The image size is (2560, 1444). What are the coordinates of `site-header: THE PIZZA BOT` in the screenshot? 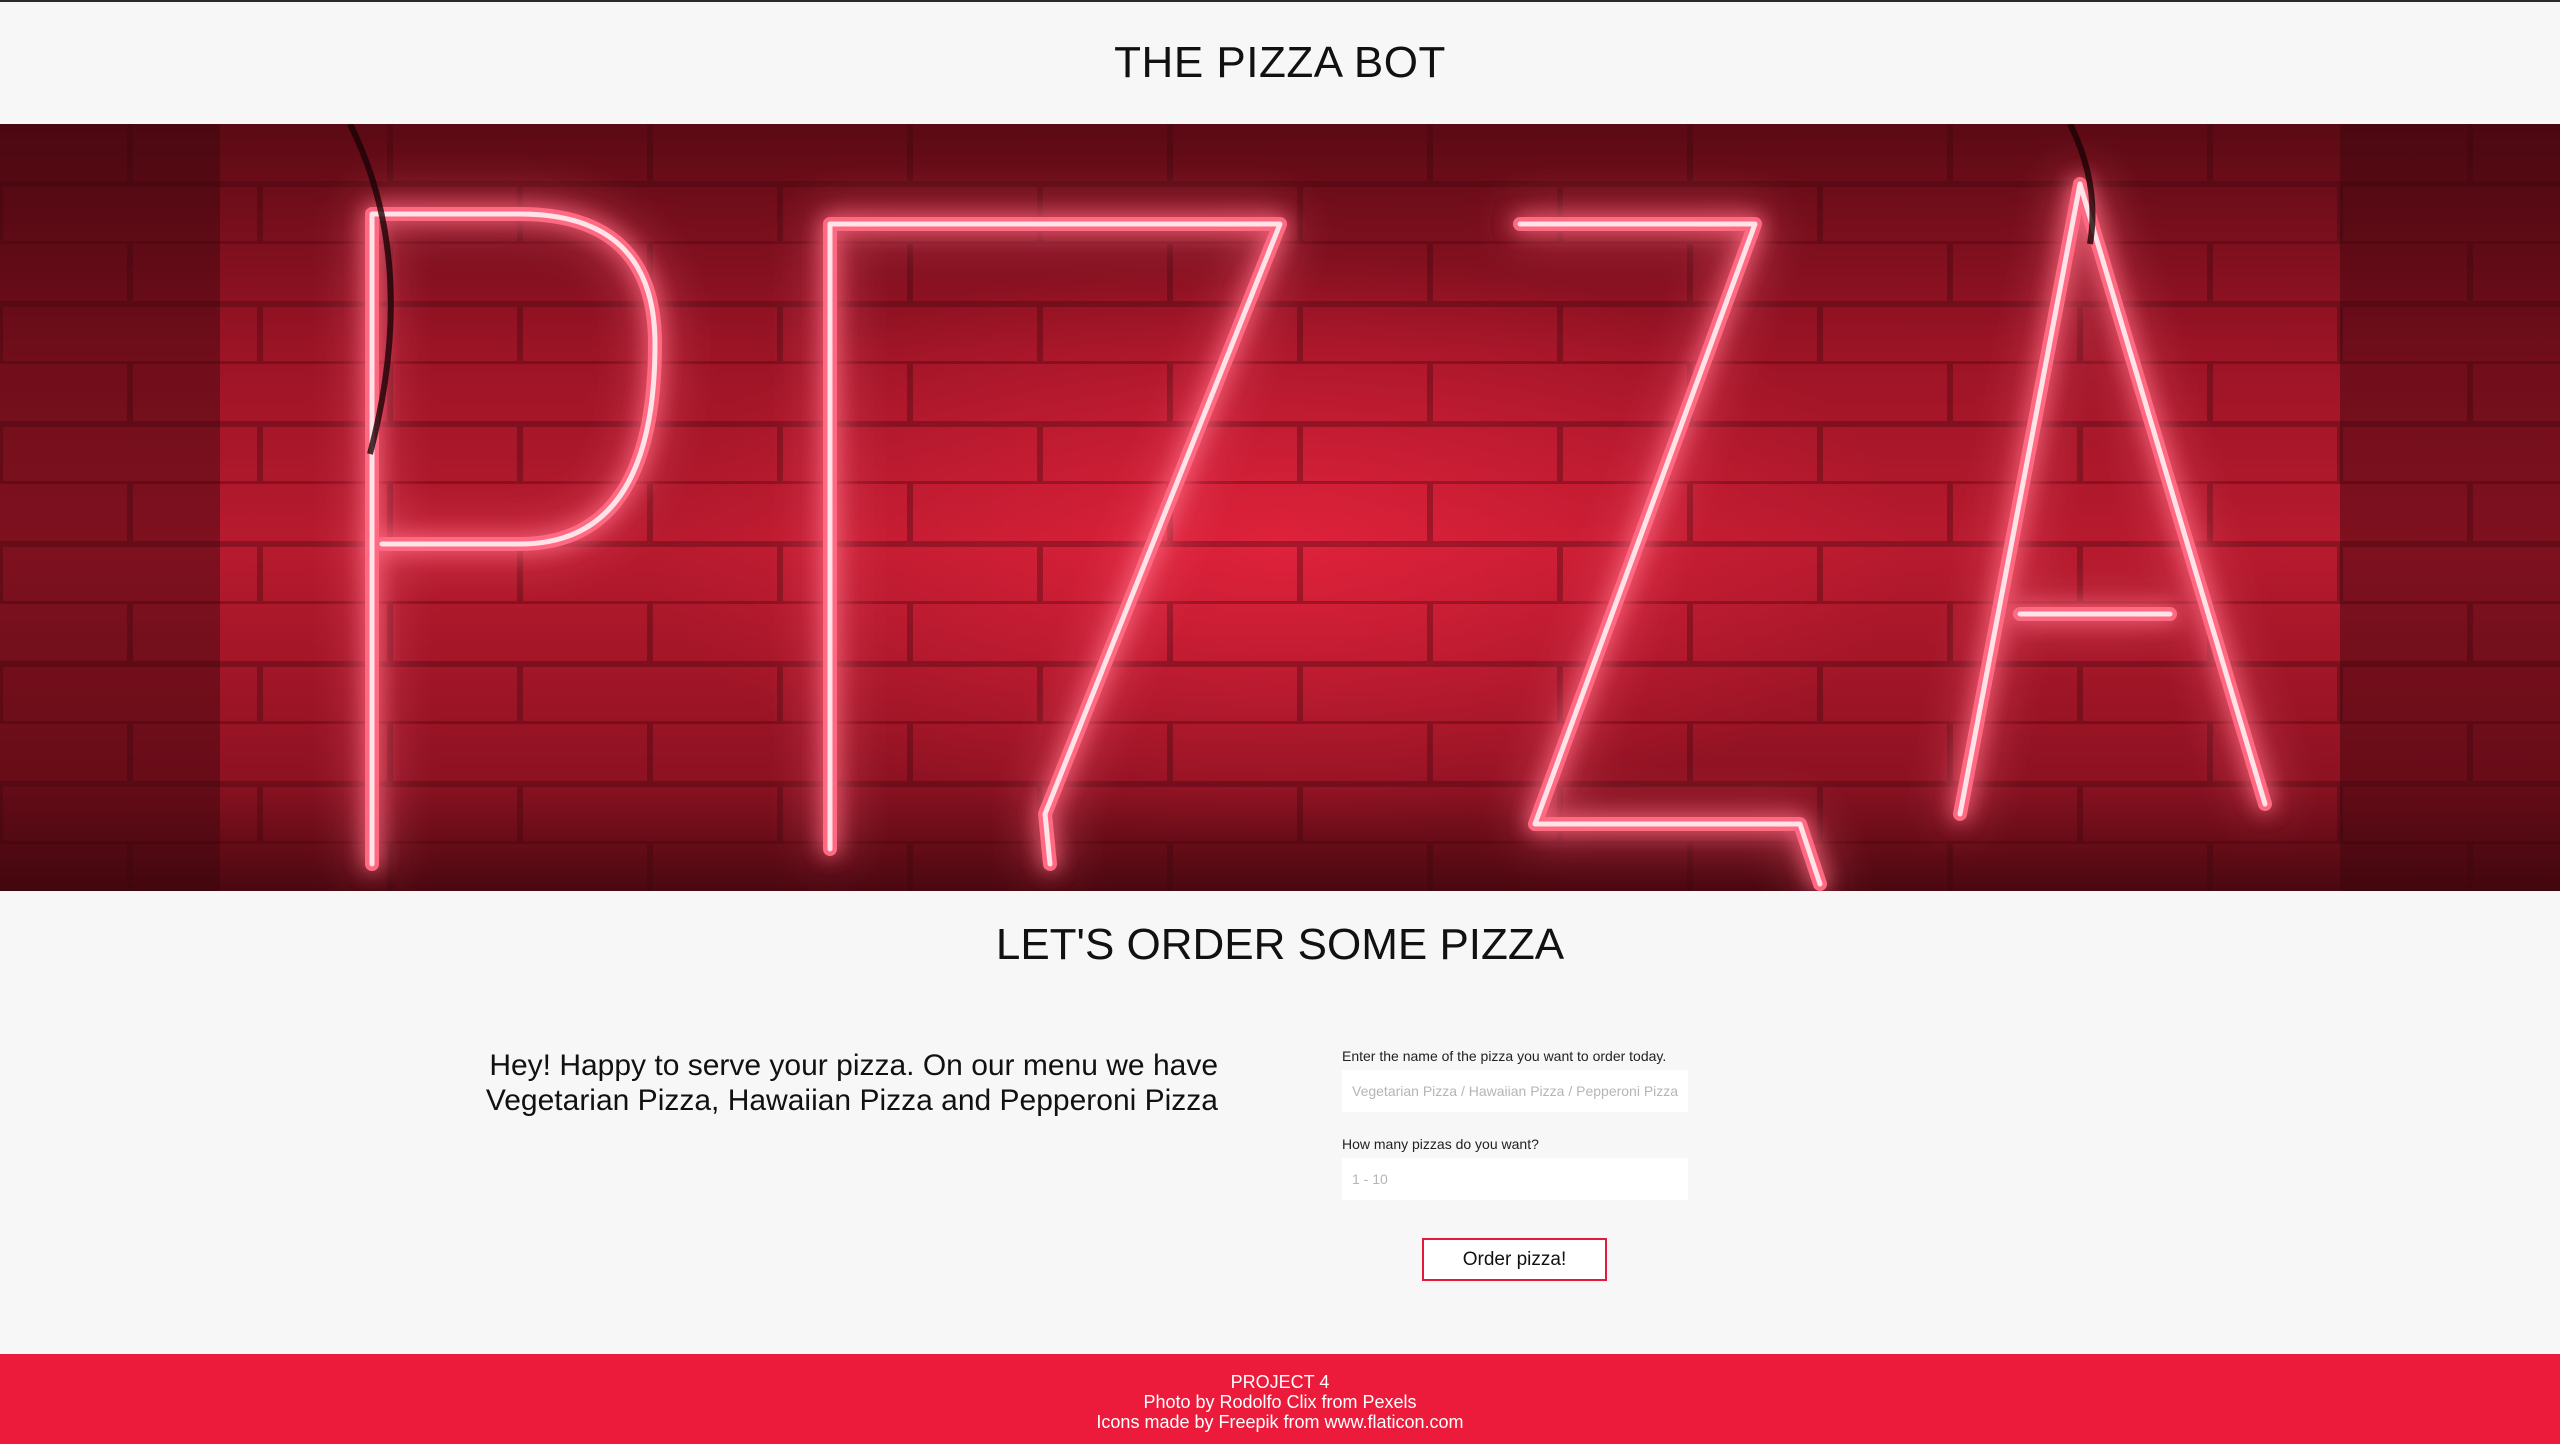 It's located at (1280, 63).